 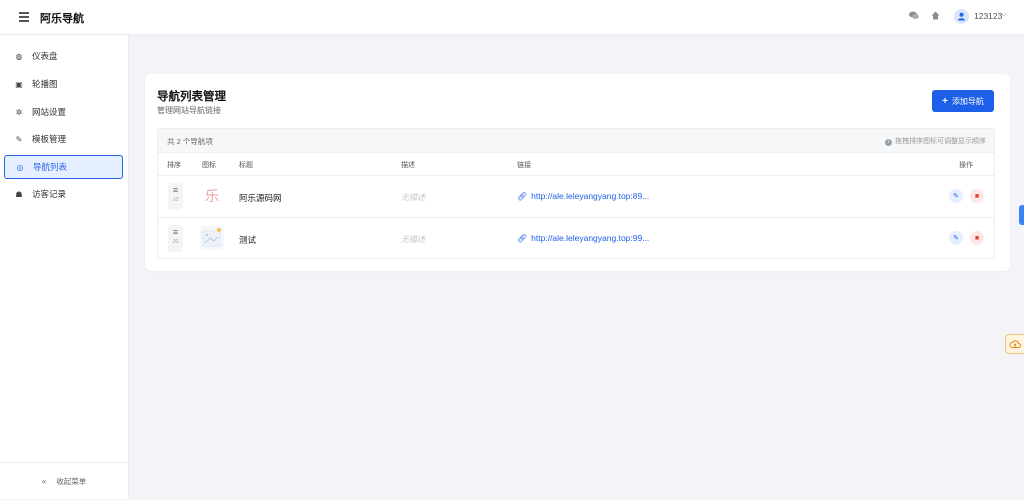 I want to click on site-icon, so click(x=212, y=238).